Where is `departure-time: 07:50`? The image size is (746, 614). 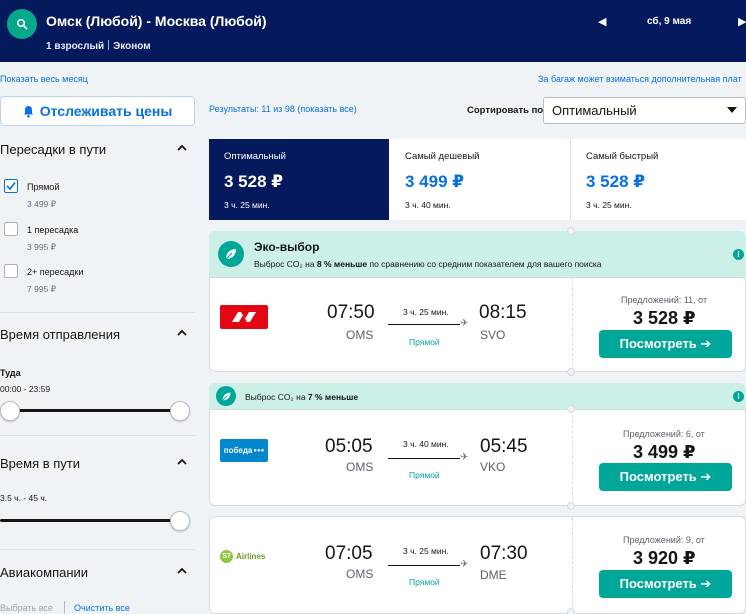
departure-time: 07:50 is located at coordinates (351, 312).